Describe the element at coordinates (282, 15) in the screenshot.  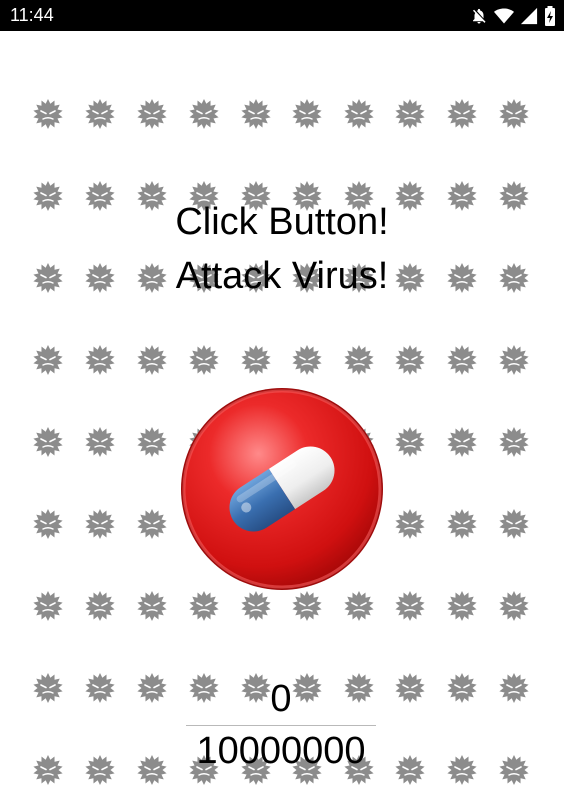
I see `status-bar: 11:44` at that location.